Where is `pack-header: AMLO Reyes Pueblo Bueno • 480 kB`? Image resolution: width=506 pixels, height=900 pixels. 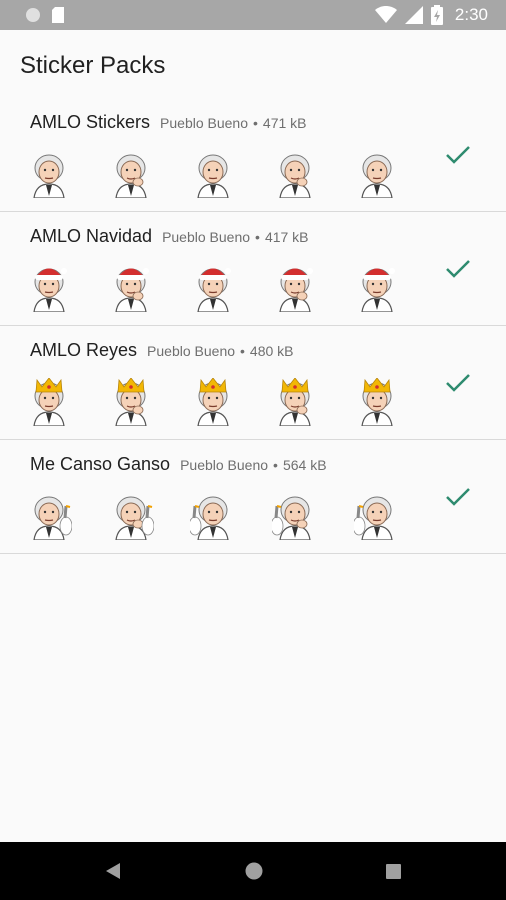
pack-header: AMLO Reyes Pueblo Bueno • 480 kB is located at coordinates (162, 350).